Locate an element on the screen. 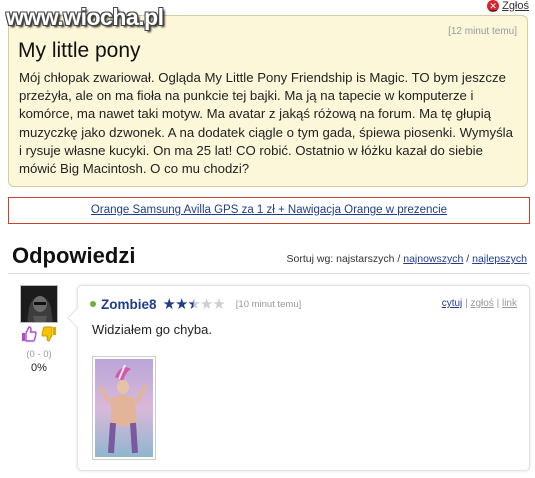 The width and height of the screenshot is (535, 478). attached-image is located at coordinates (124, 408).